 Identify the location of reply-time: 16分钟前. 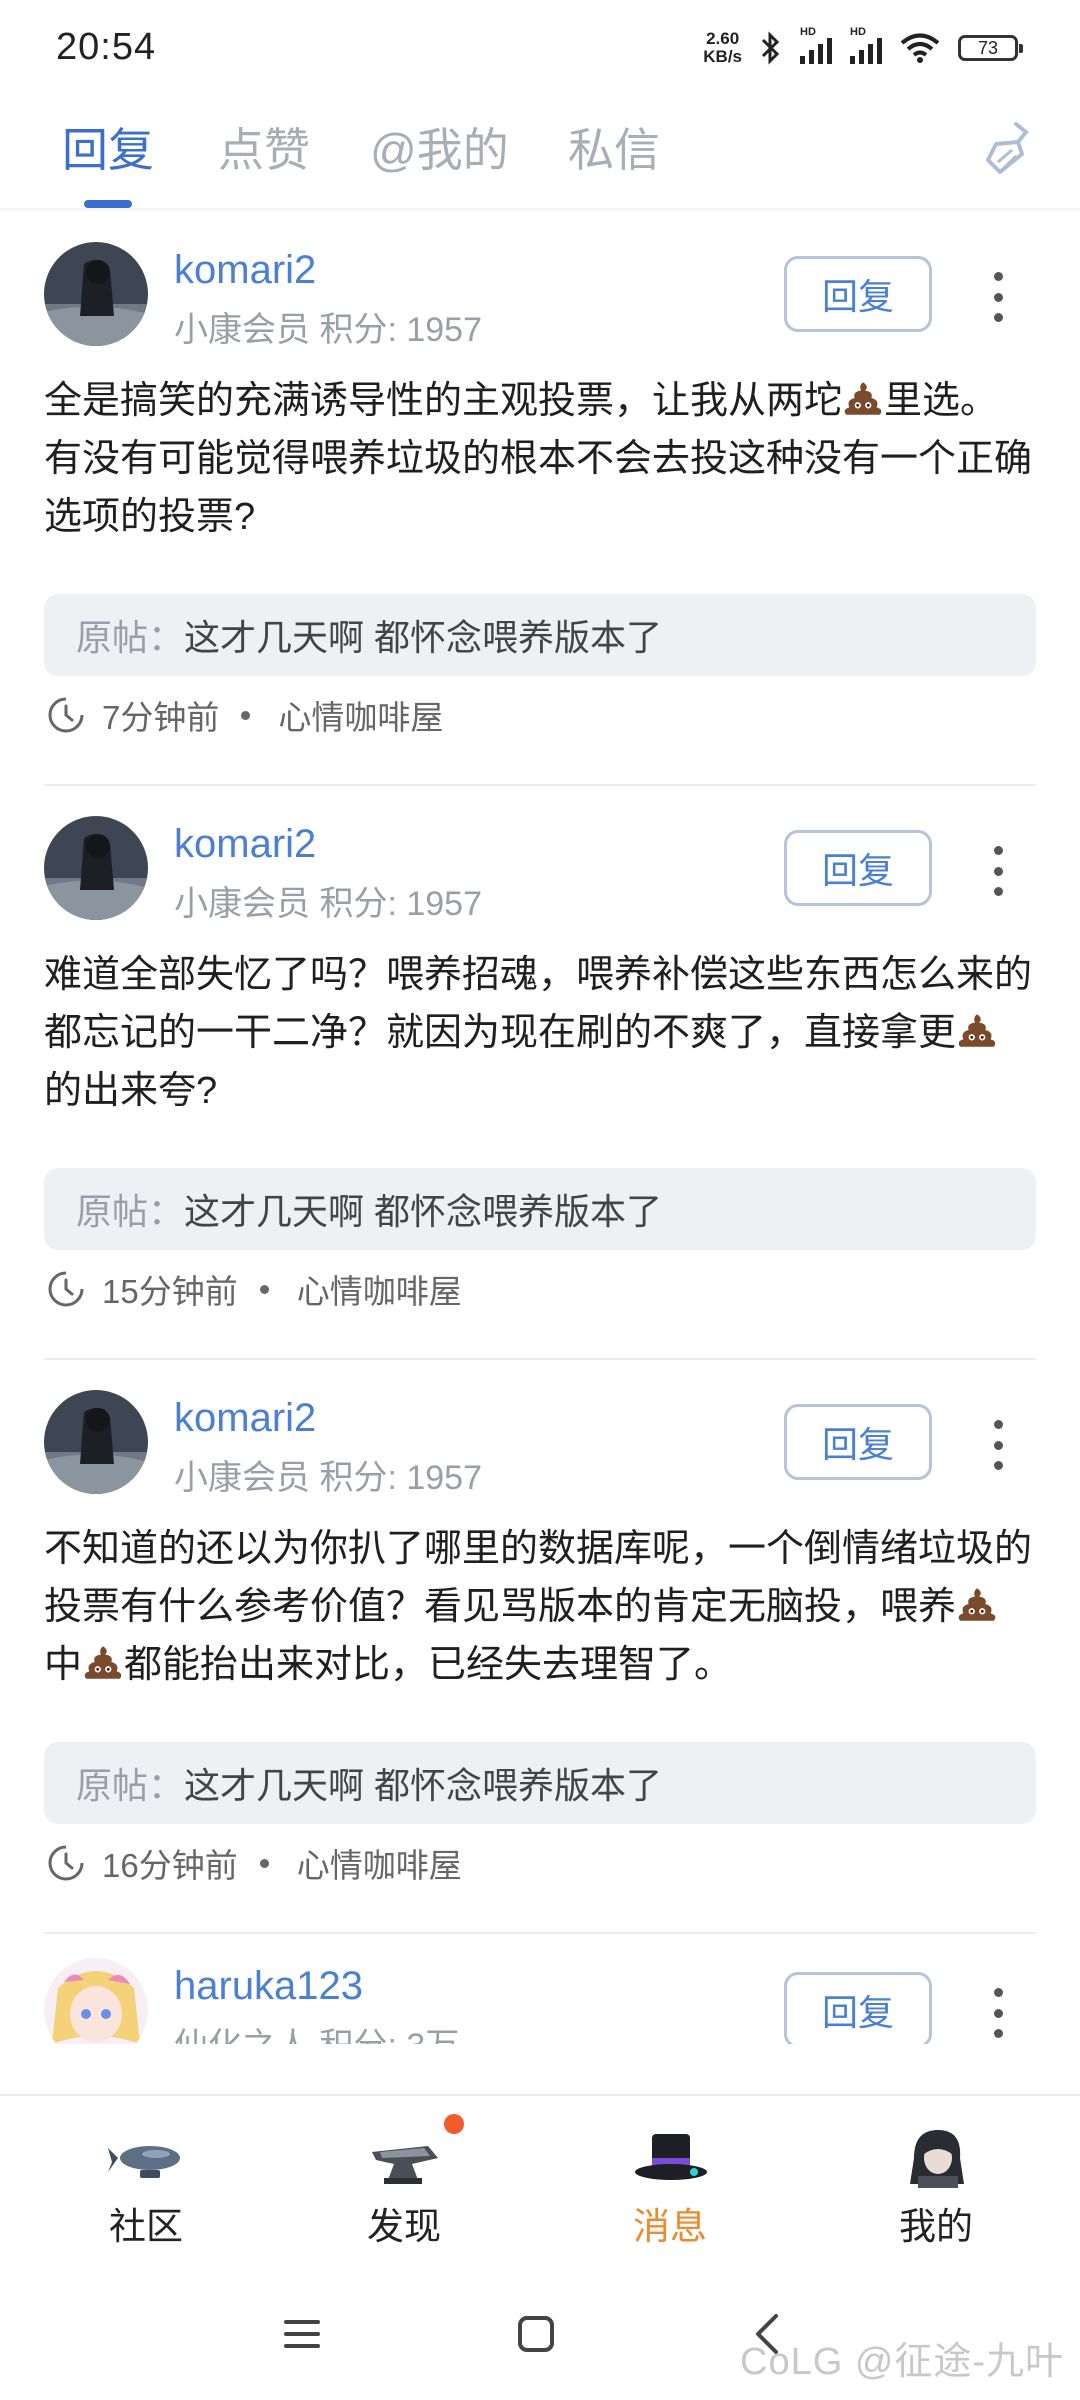
(170, 1865).